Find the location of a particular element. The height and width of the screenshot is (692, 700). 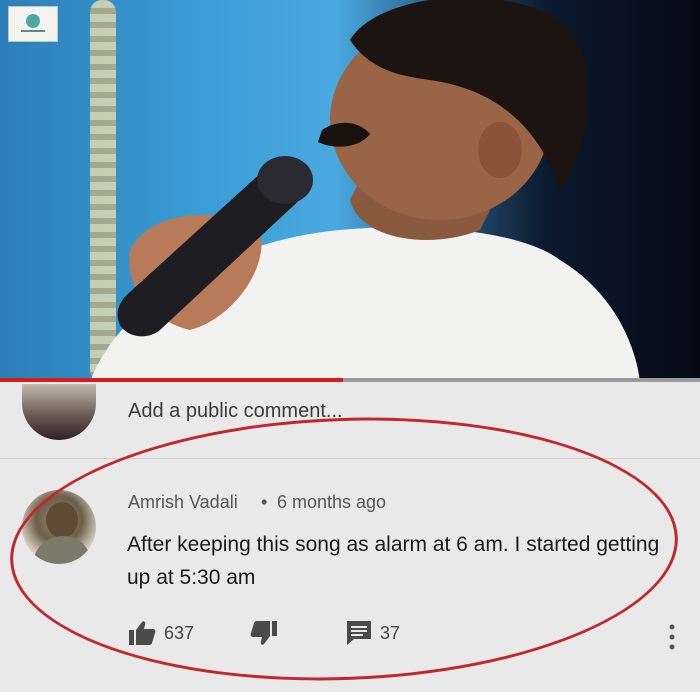

dislike-button is located at coordinates (264, 633).